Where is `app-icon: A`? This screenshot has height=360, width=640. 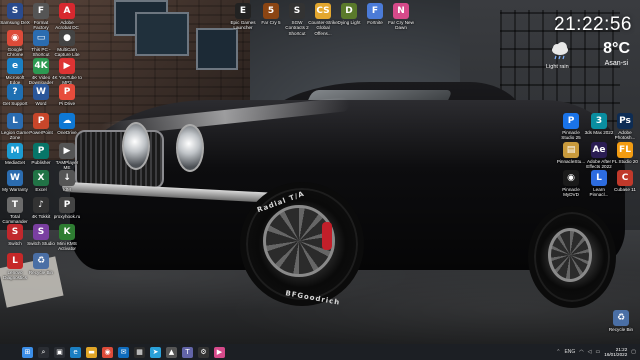
app-icon: A is located at coordinates (67, 11).